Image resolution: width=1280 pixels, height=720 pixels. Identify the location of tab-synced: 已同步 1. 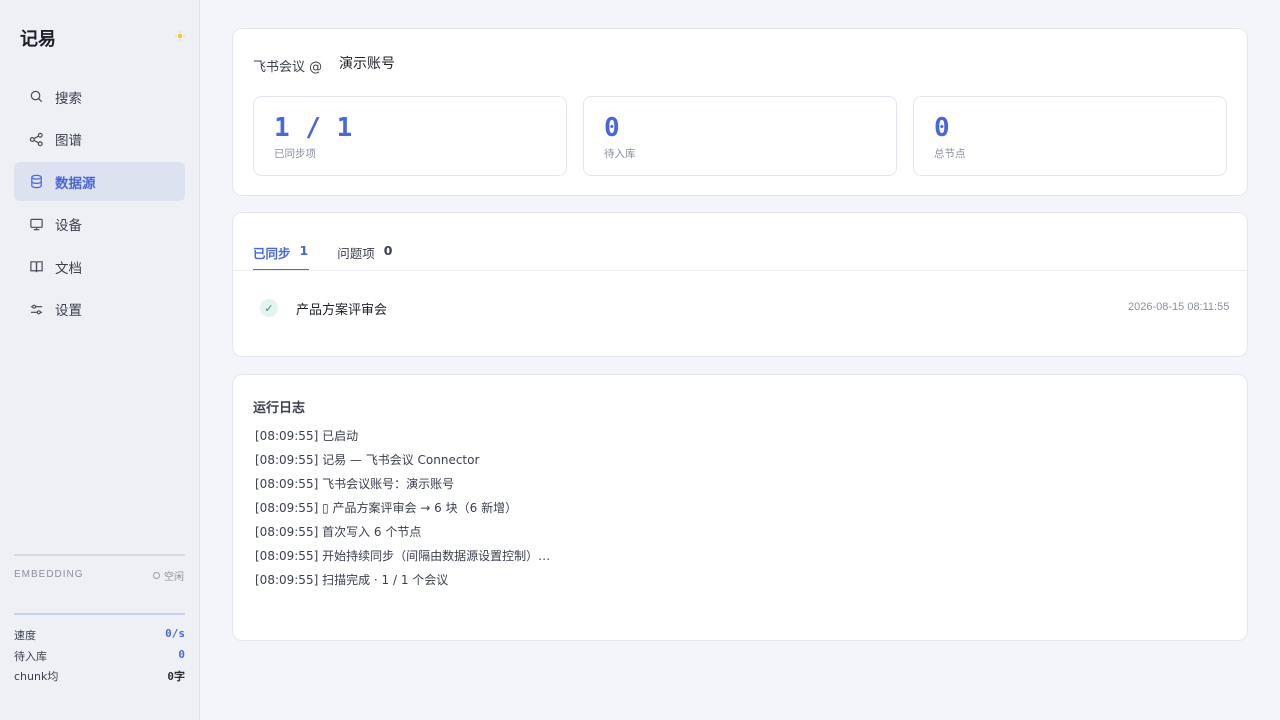
(281, 256).